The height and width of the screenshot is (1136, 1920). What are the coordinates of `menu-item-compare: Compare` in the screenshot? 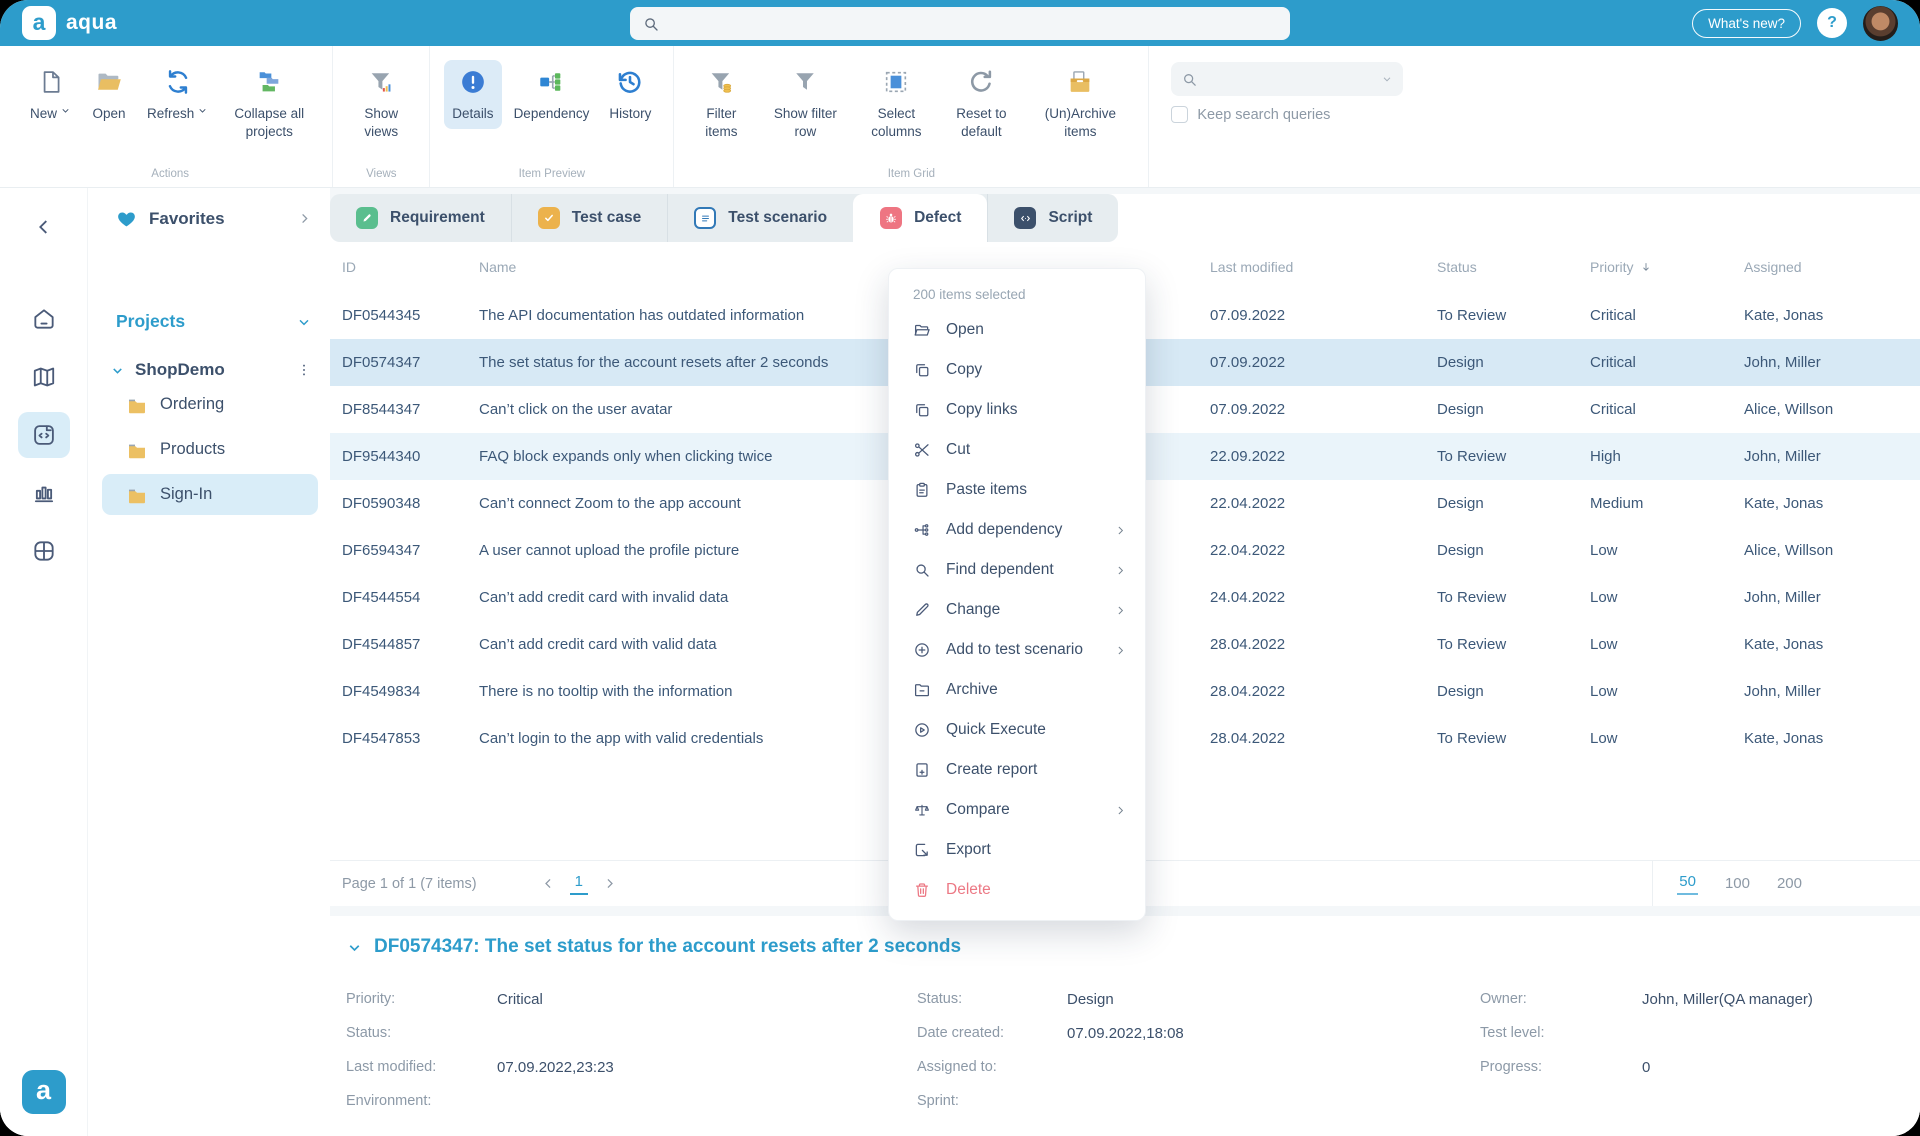 It's located at (1017, 810).